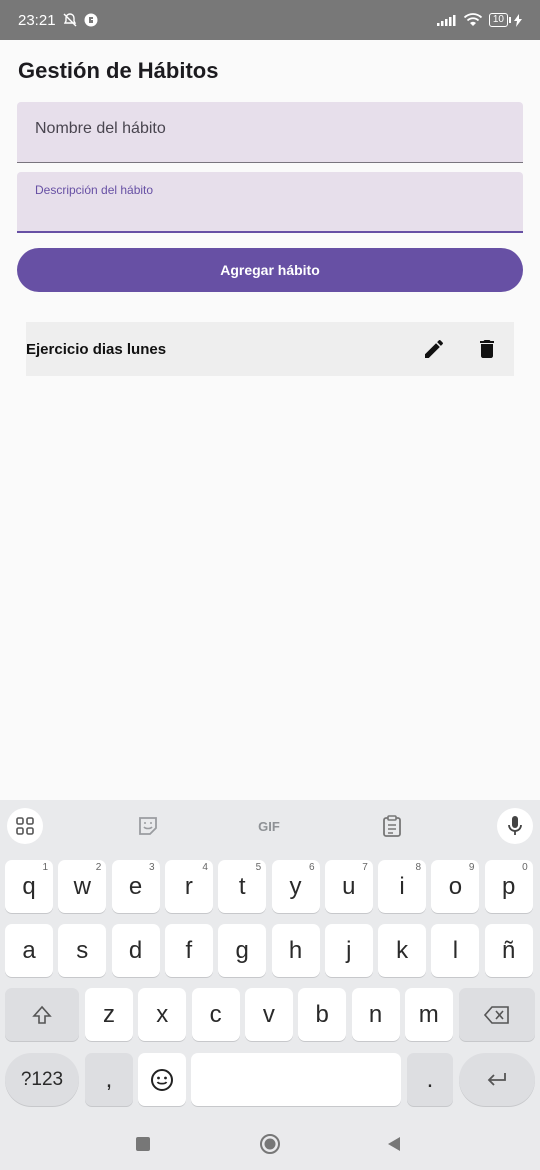 Image resolution: width=540 pixels, height=1170 pixels. I want to click on battery-icon: 10, so click(500, 20).